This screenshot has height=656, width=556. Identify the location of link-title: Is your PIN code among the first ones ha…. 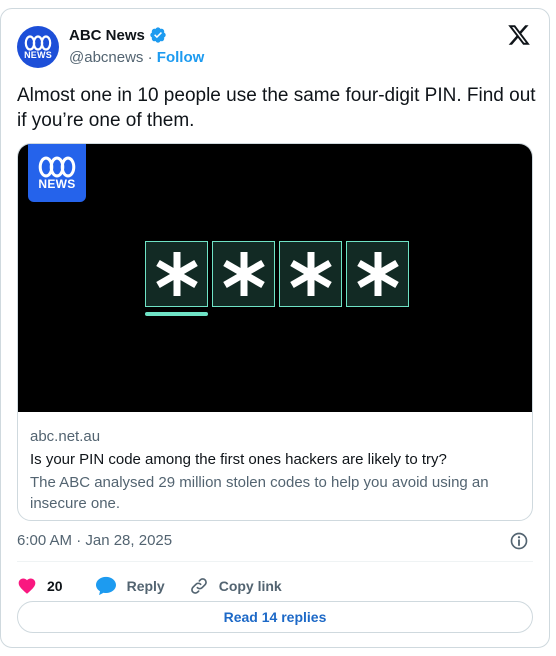
(275, 460).